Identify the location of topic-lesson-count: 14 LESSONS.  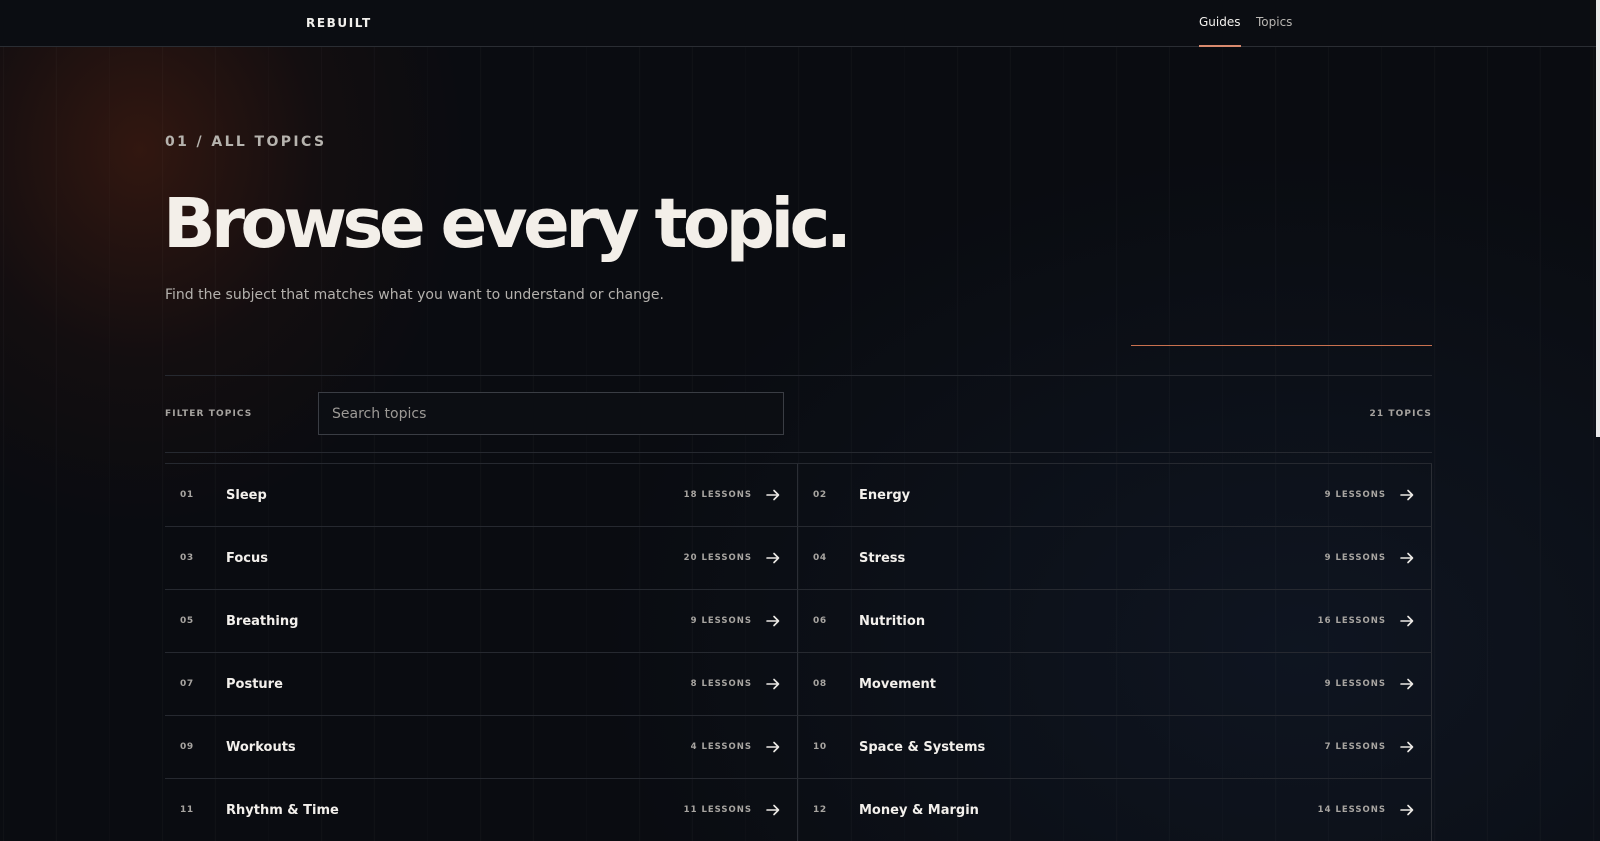
(1351, 810).